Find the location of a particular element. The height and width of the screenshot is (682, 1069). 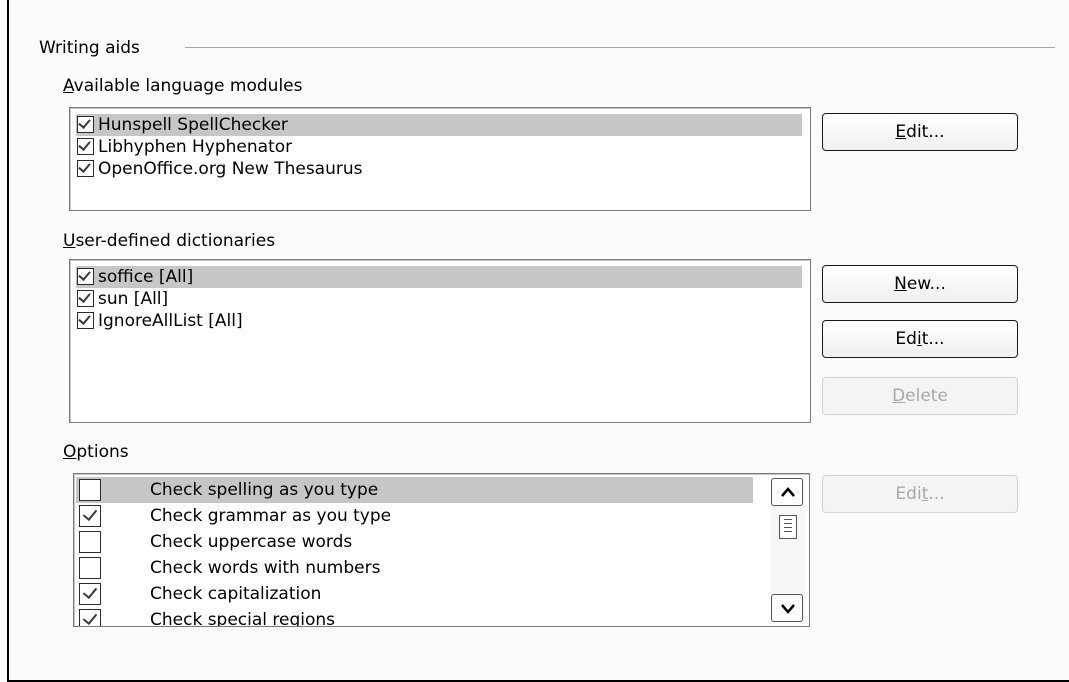

list-item-label: Check grammar as you type is located at coordinates (271, 516).